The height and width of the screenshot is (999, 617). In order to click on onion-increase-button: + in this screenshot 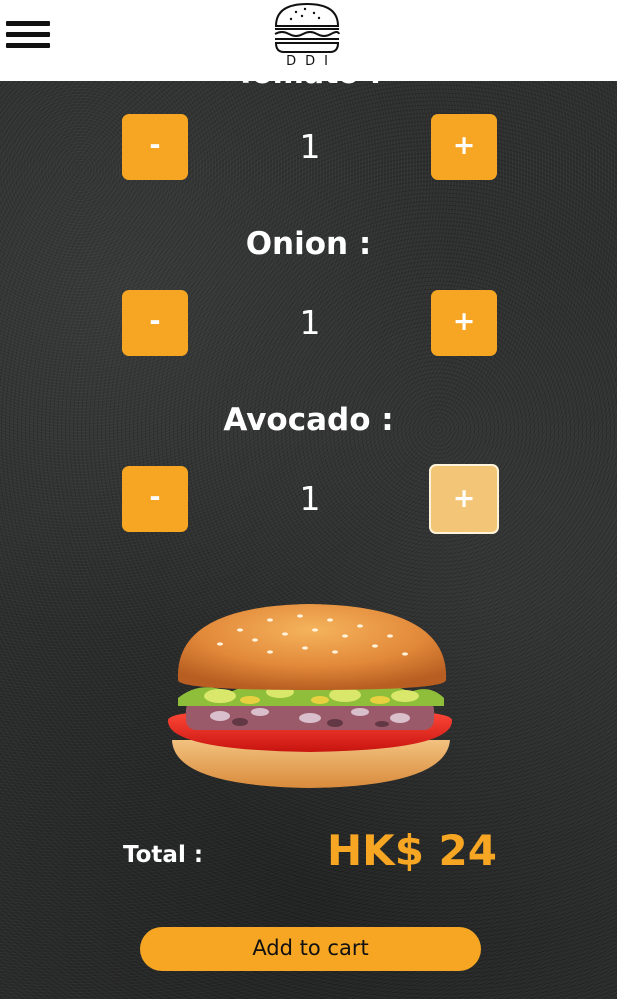, I will do `click(464, 323)`.